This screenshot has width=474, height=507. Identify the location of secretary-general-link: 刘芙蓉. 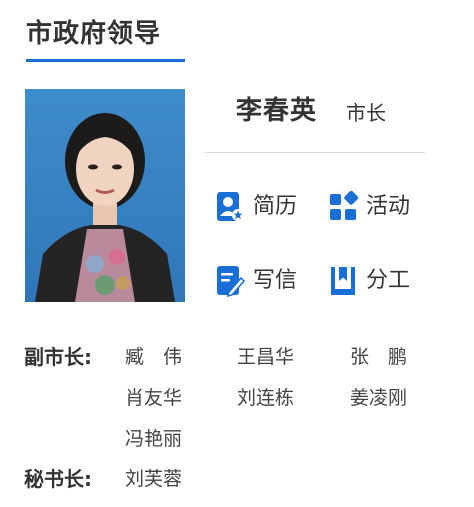
(153, 479).